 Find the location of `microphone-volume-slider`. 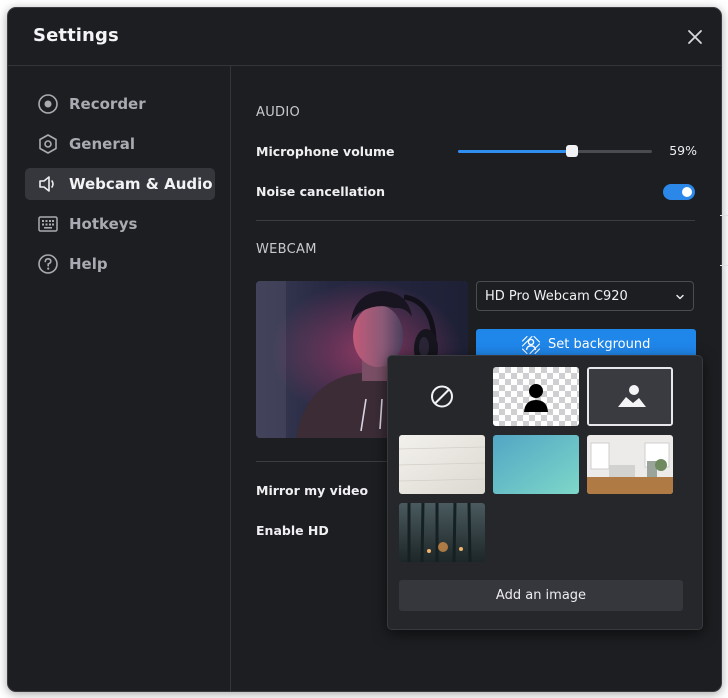

microphone-volume-slider is located at coordinates (555, 151).